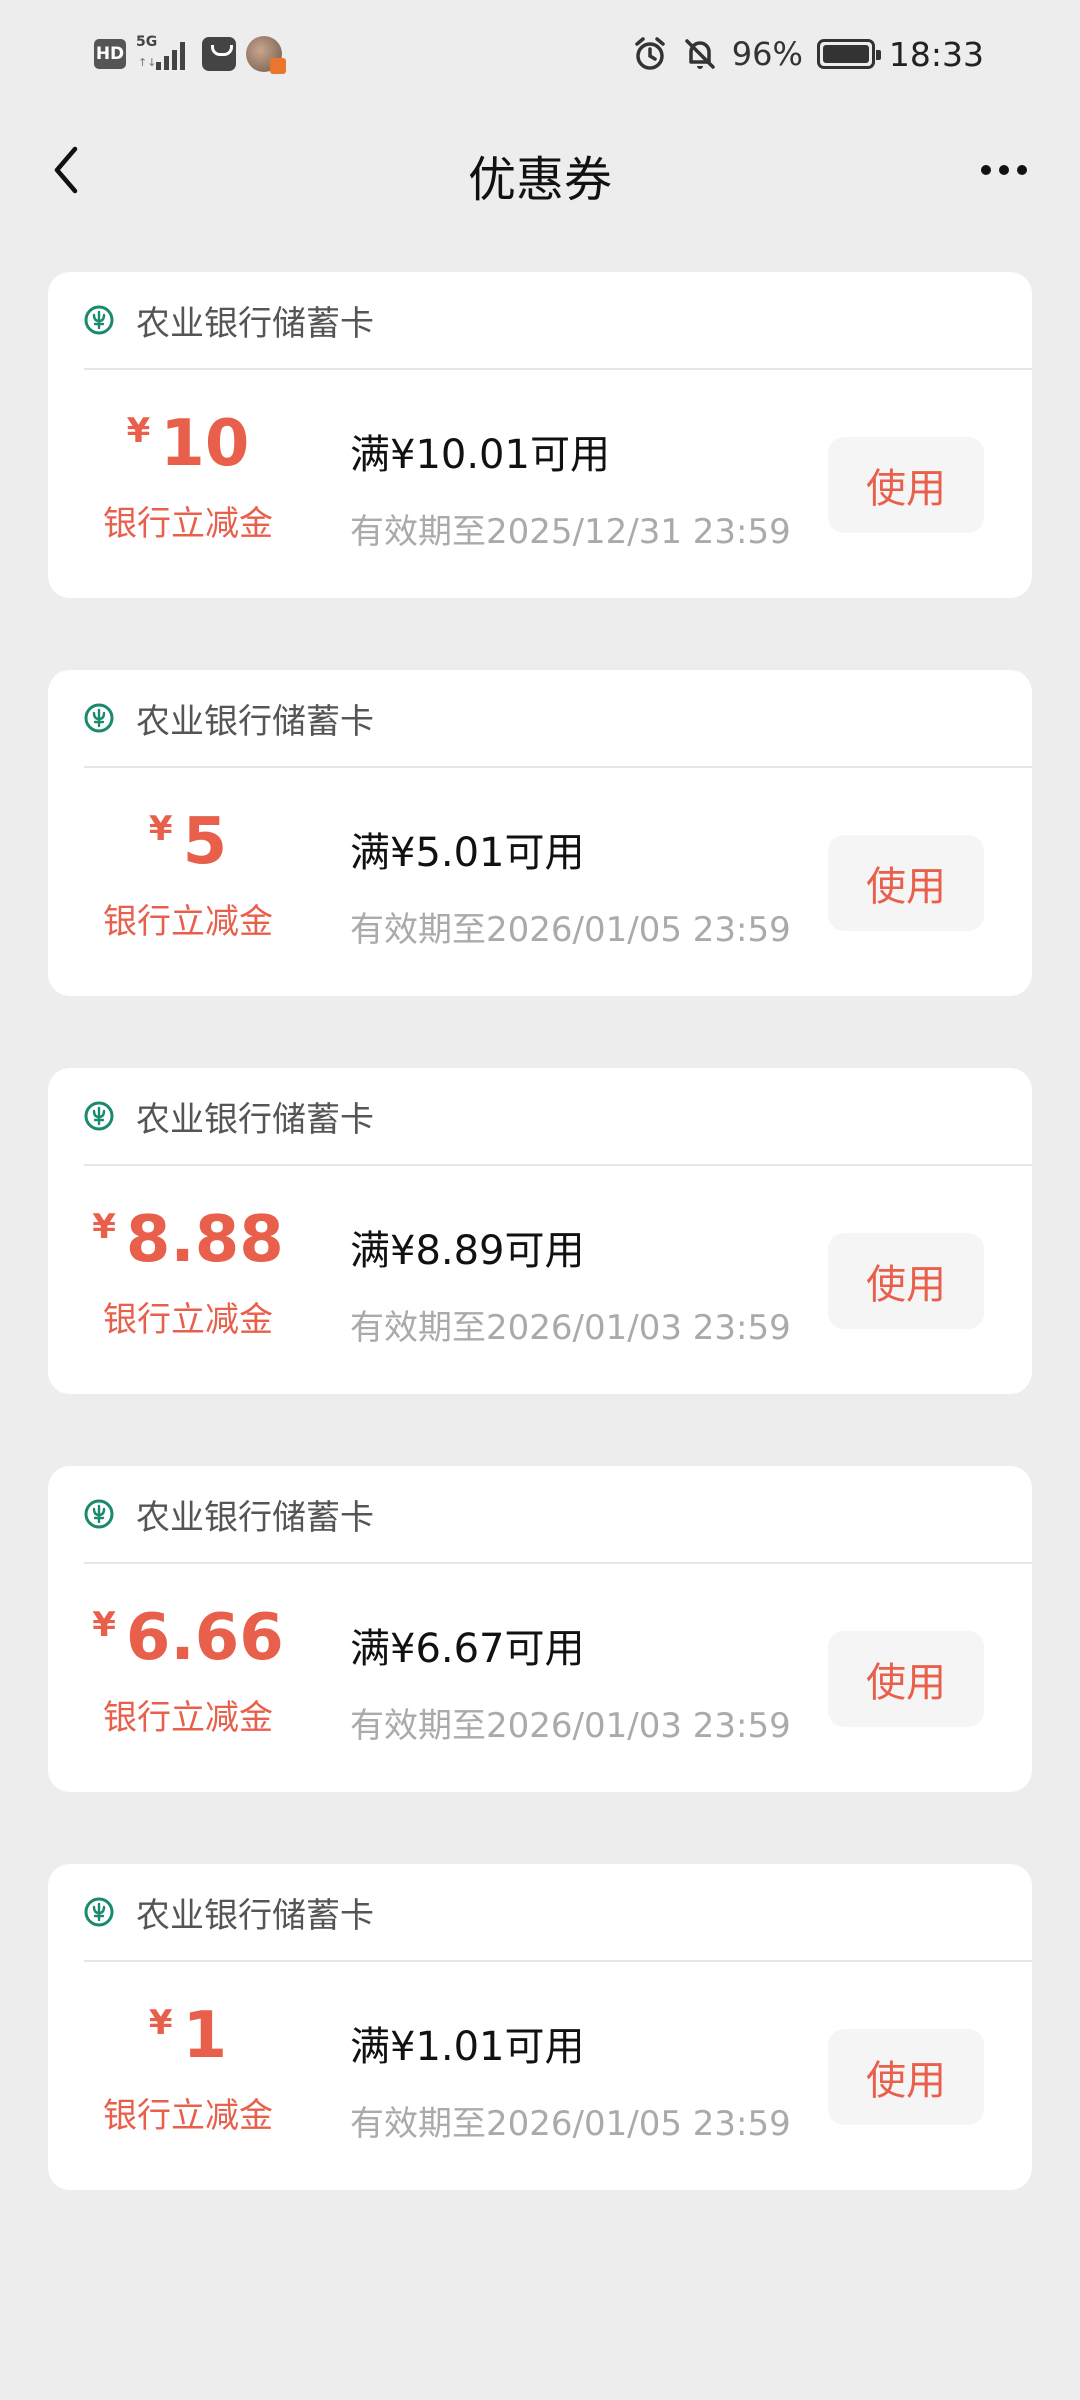  What do you see at coordinates (219, 54) in the screenshot?
I see `shopping-bag-icon` at bounding box center [219, 54].